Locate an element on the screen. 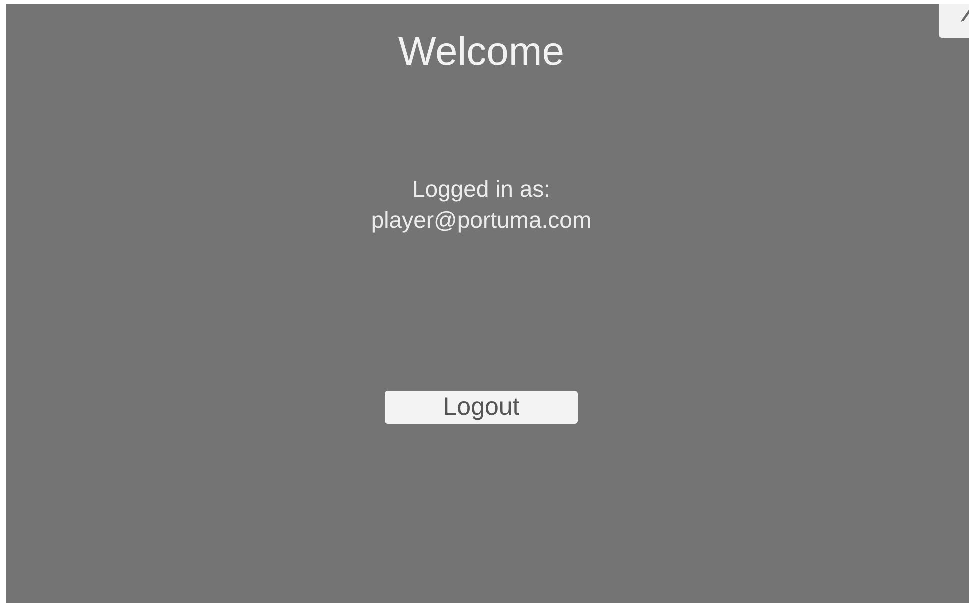 The image size is (969, 603). pen-icon is located at coordinates (965, 16).